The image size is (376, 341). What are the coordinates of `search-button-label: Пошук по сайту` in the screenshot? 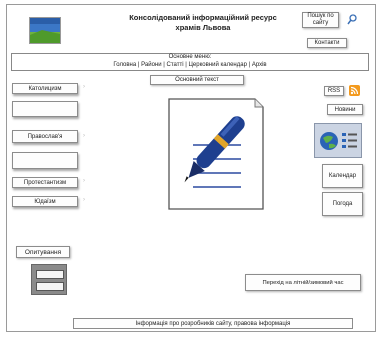 It's located at (320, 19).